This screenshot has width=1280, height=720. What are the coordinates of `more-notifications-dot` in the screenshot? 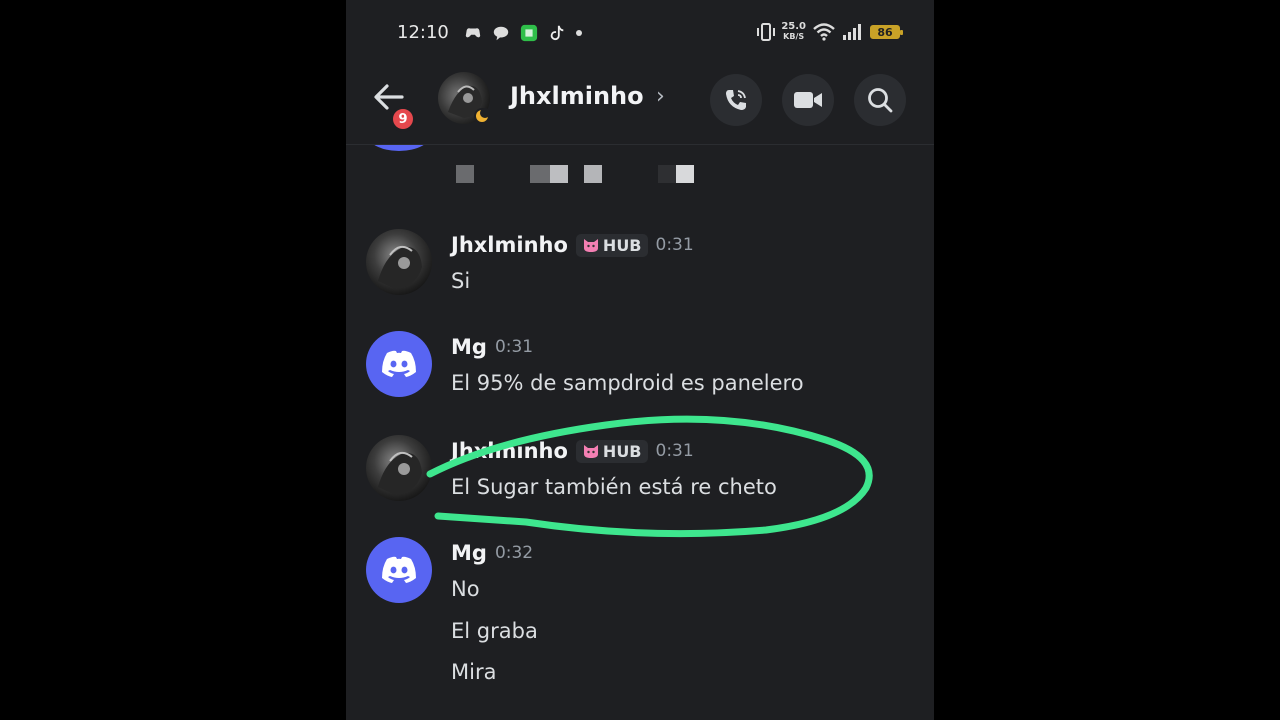 It's located at (579, 33).